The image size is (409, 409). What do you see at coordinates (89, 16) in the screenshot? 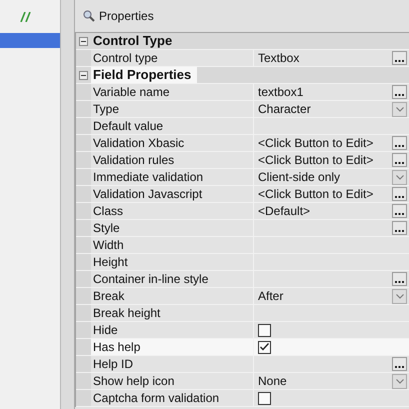
I see `search-icon` at bounding box center [89, 16].